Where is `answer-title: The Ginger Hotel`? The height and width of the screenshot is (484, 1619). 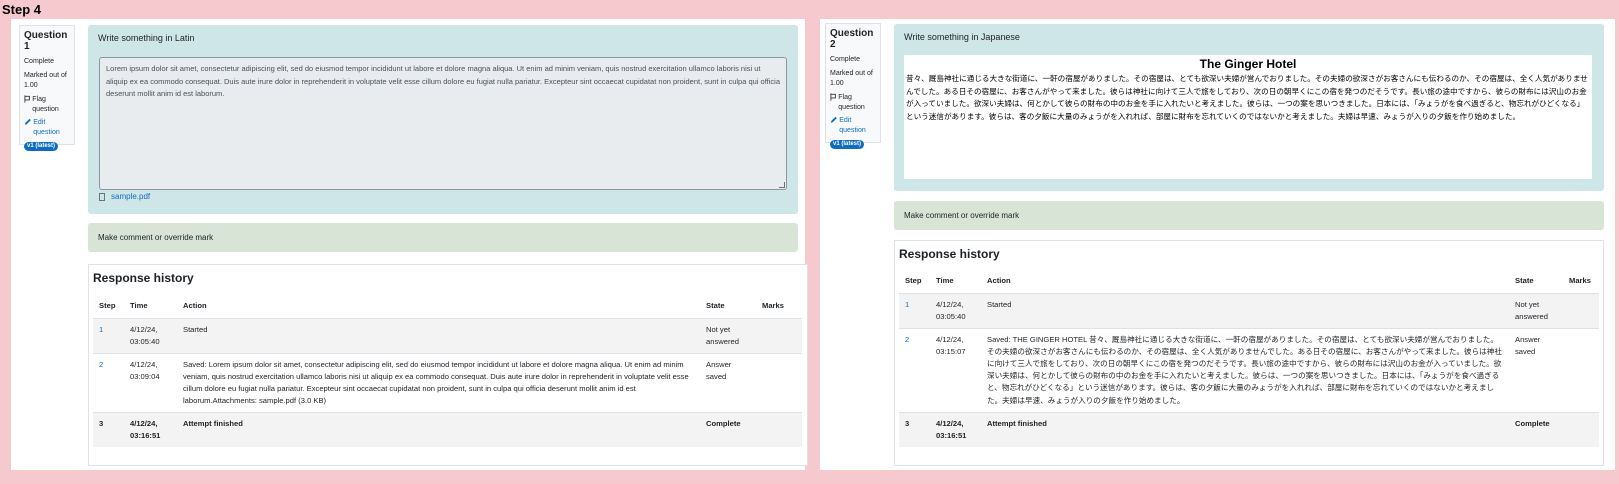 answer-title: The Ginger Hotel is located at coordinates (1248, 64).